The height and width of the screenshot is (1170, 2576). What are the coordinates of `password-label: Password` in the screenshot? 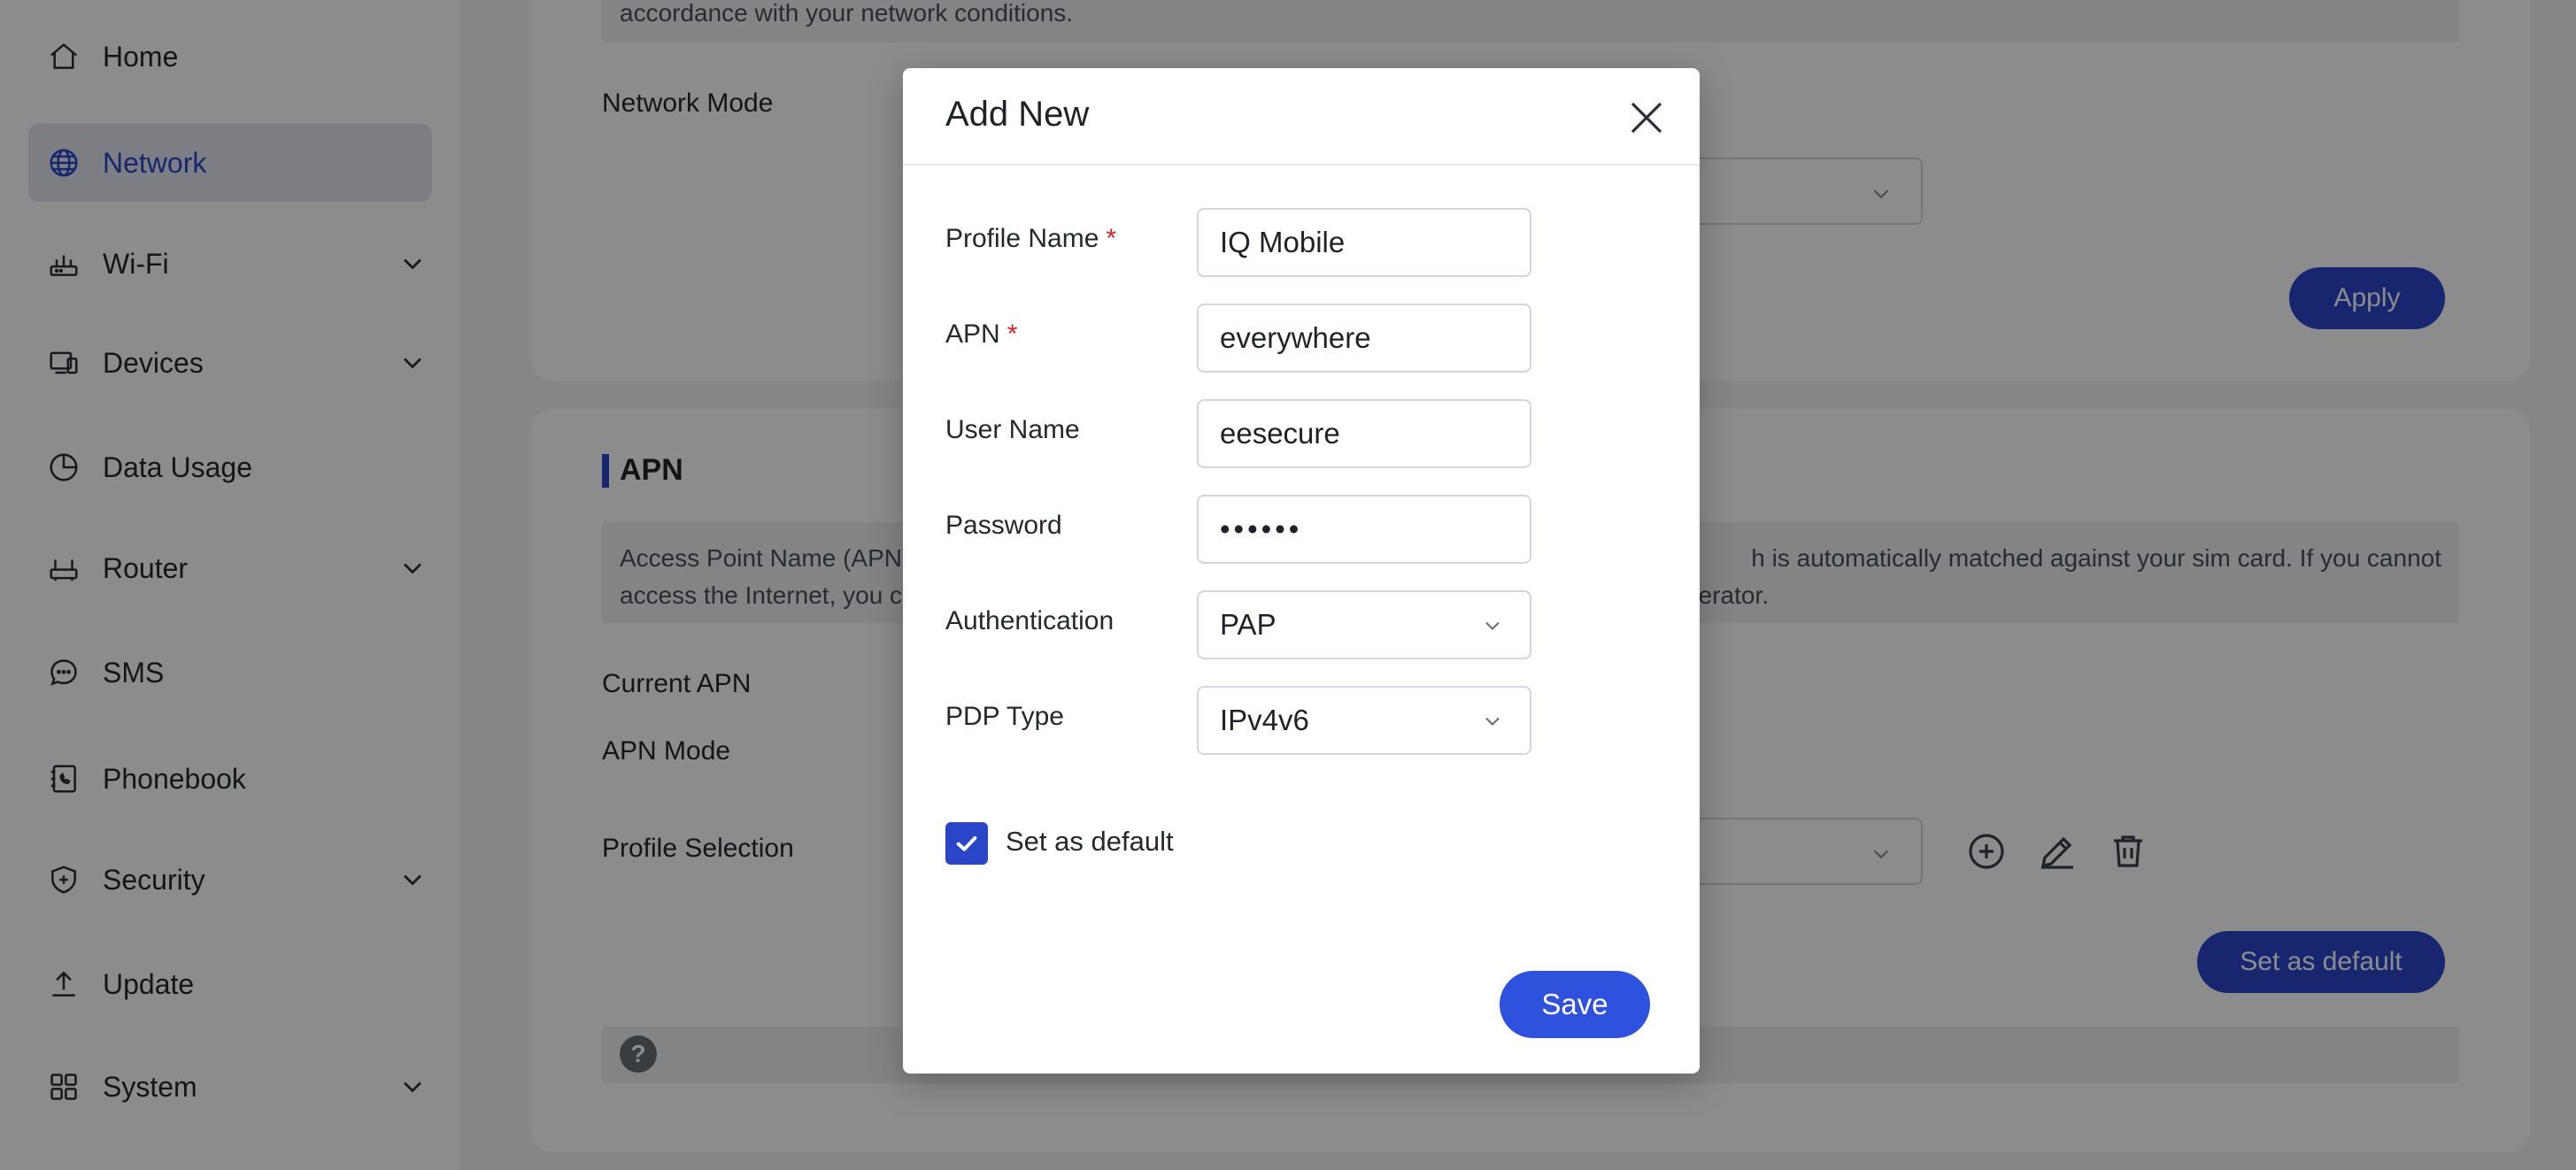 It's located at (1003, 525).